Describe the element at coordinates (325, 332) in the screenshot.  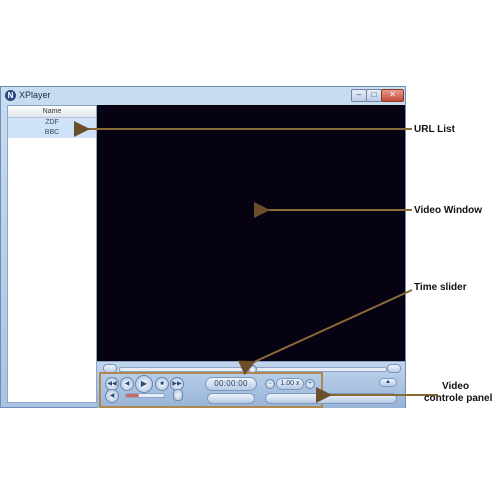
I see `time-slider-arrow` at that location.